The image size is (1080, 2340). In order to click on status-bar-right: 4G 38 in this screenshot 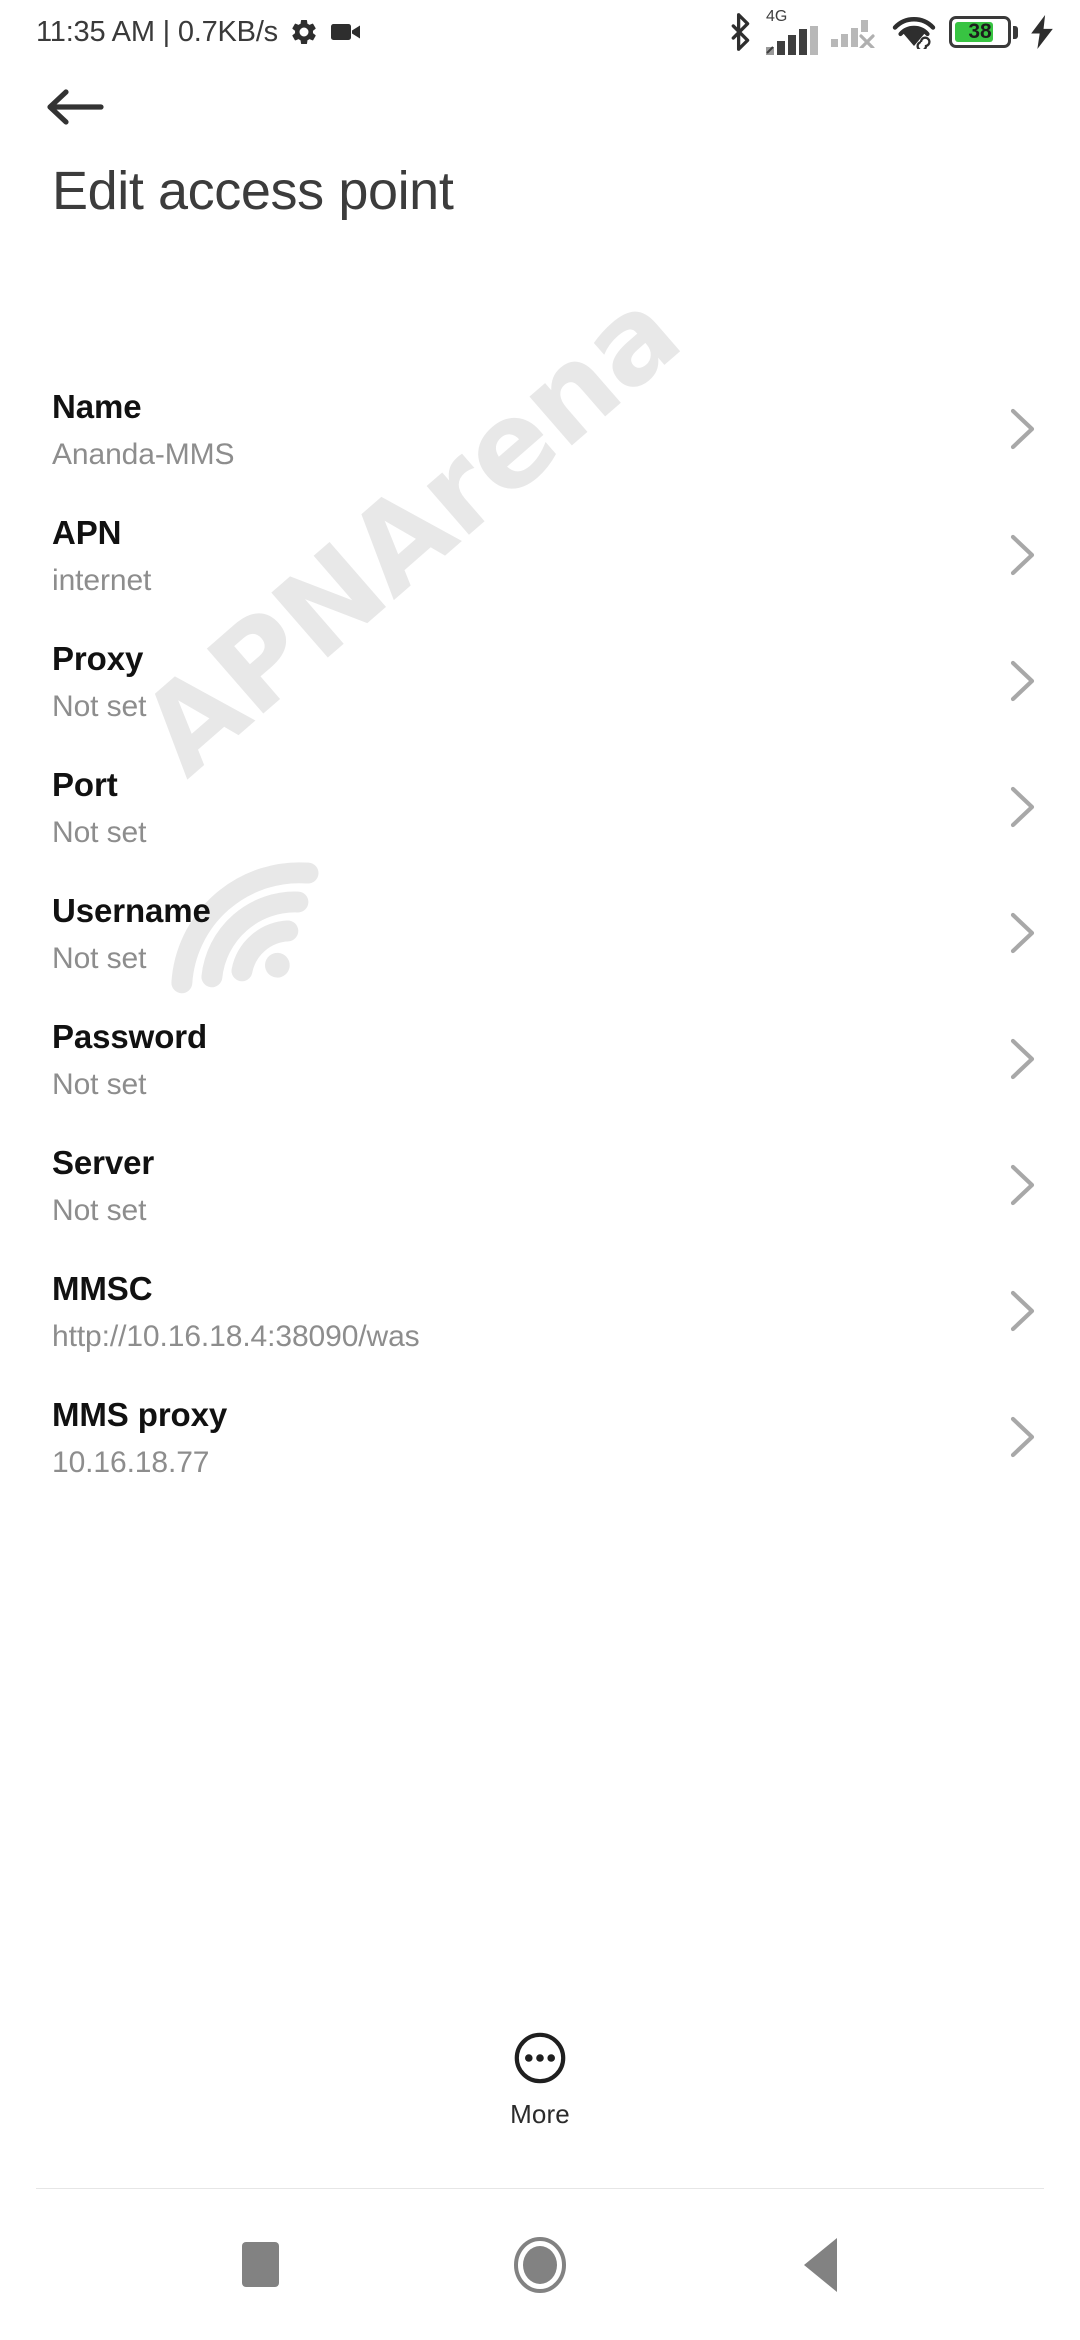, I will do `click(890, 31)`.